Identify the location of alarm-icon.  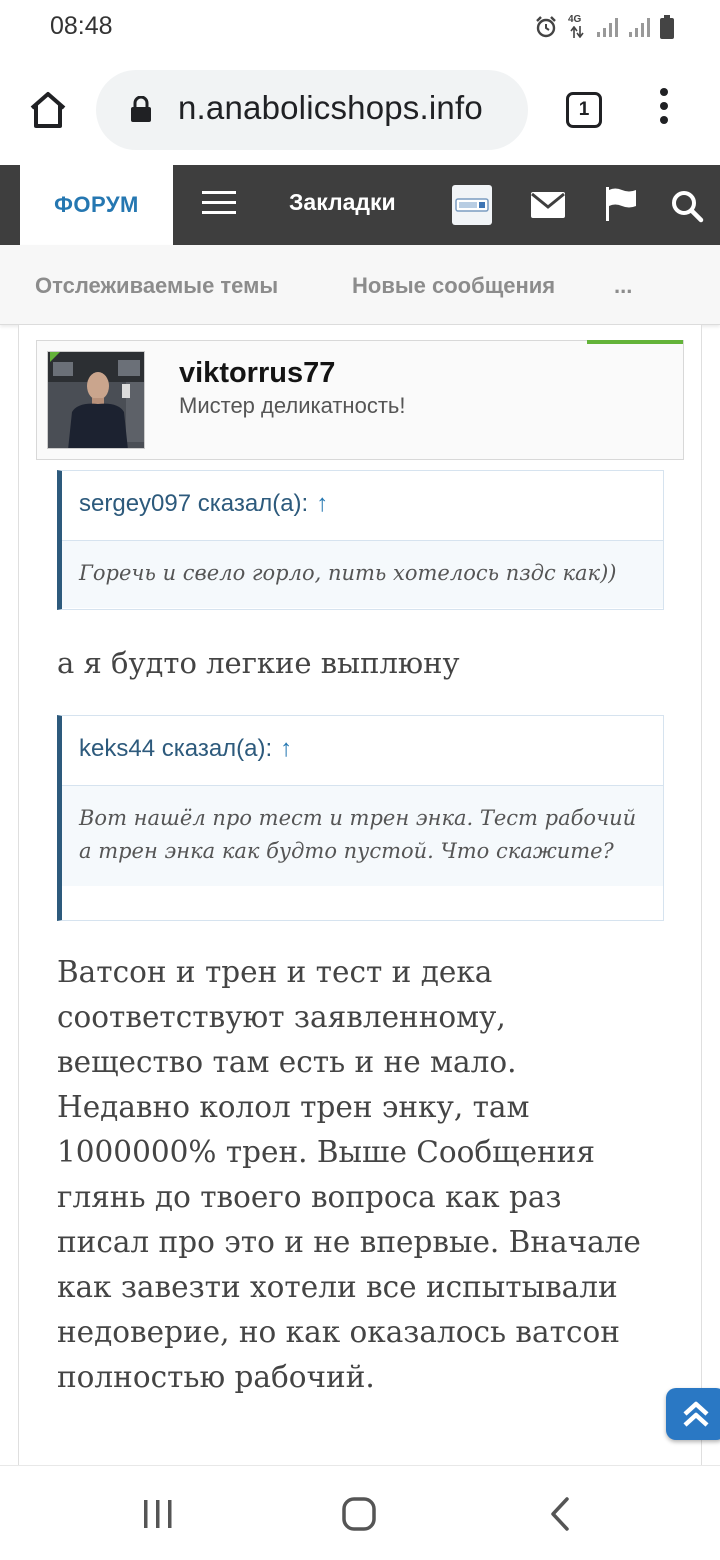
(546, 27).